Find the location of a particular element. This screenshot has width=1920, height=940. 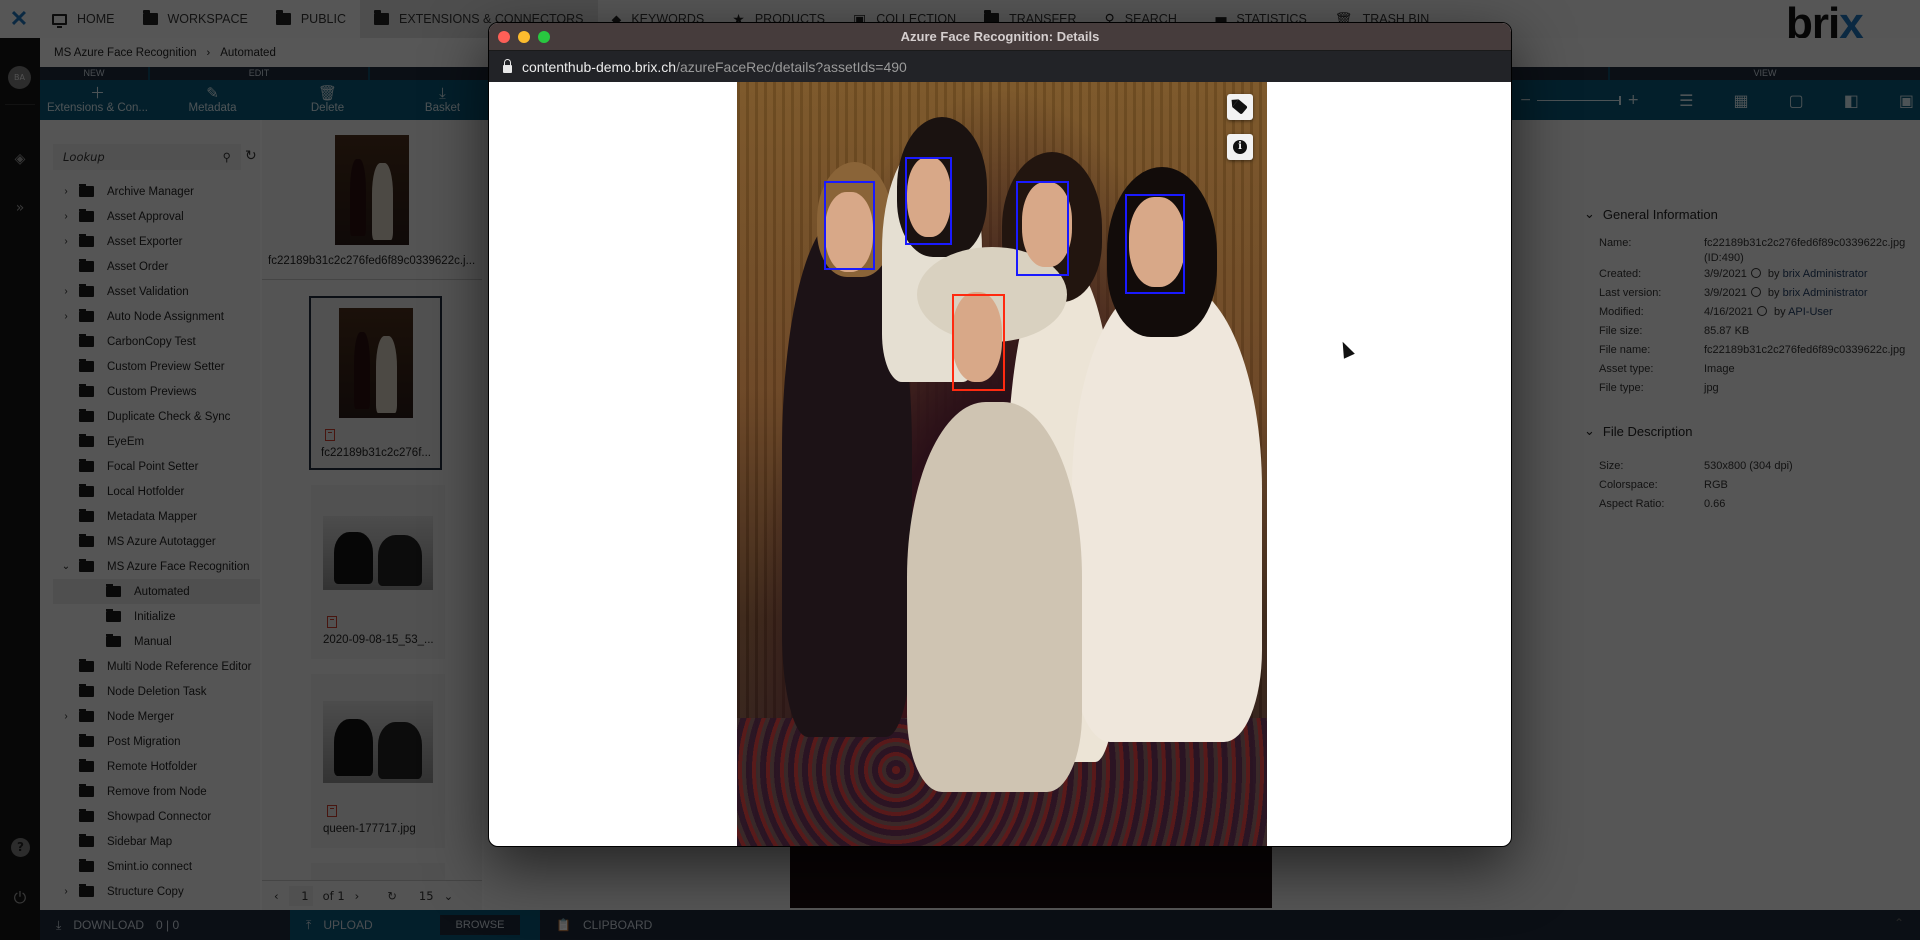

tag-button is located at coordinates (1240, 107).